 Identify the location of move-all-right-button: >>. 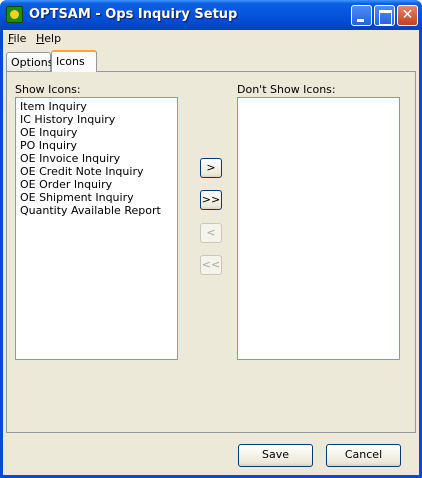
(211, 200).